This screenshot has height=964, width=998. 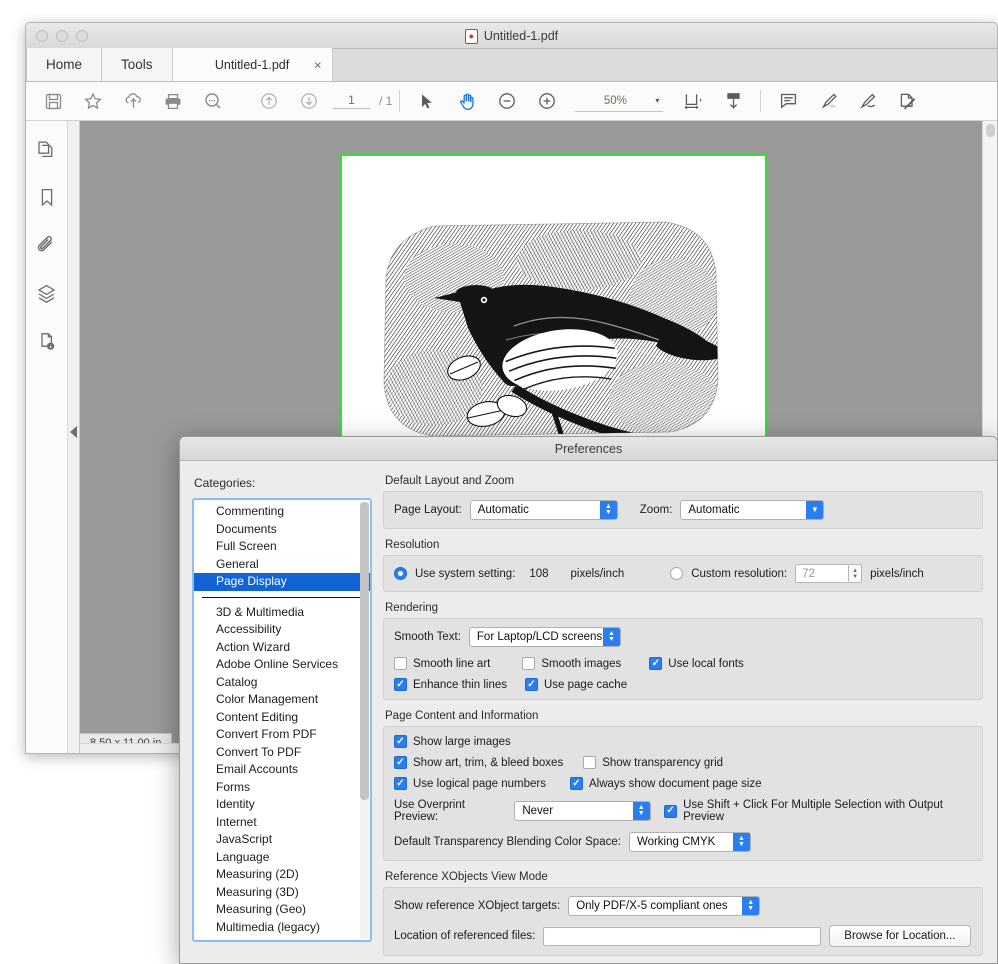 I want to click on chevron-updown-icon: ▲ ▼, so click(x=608, y=510).